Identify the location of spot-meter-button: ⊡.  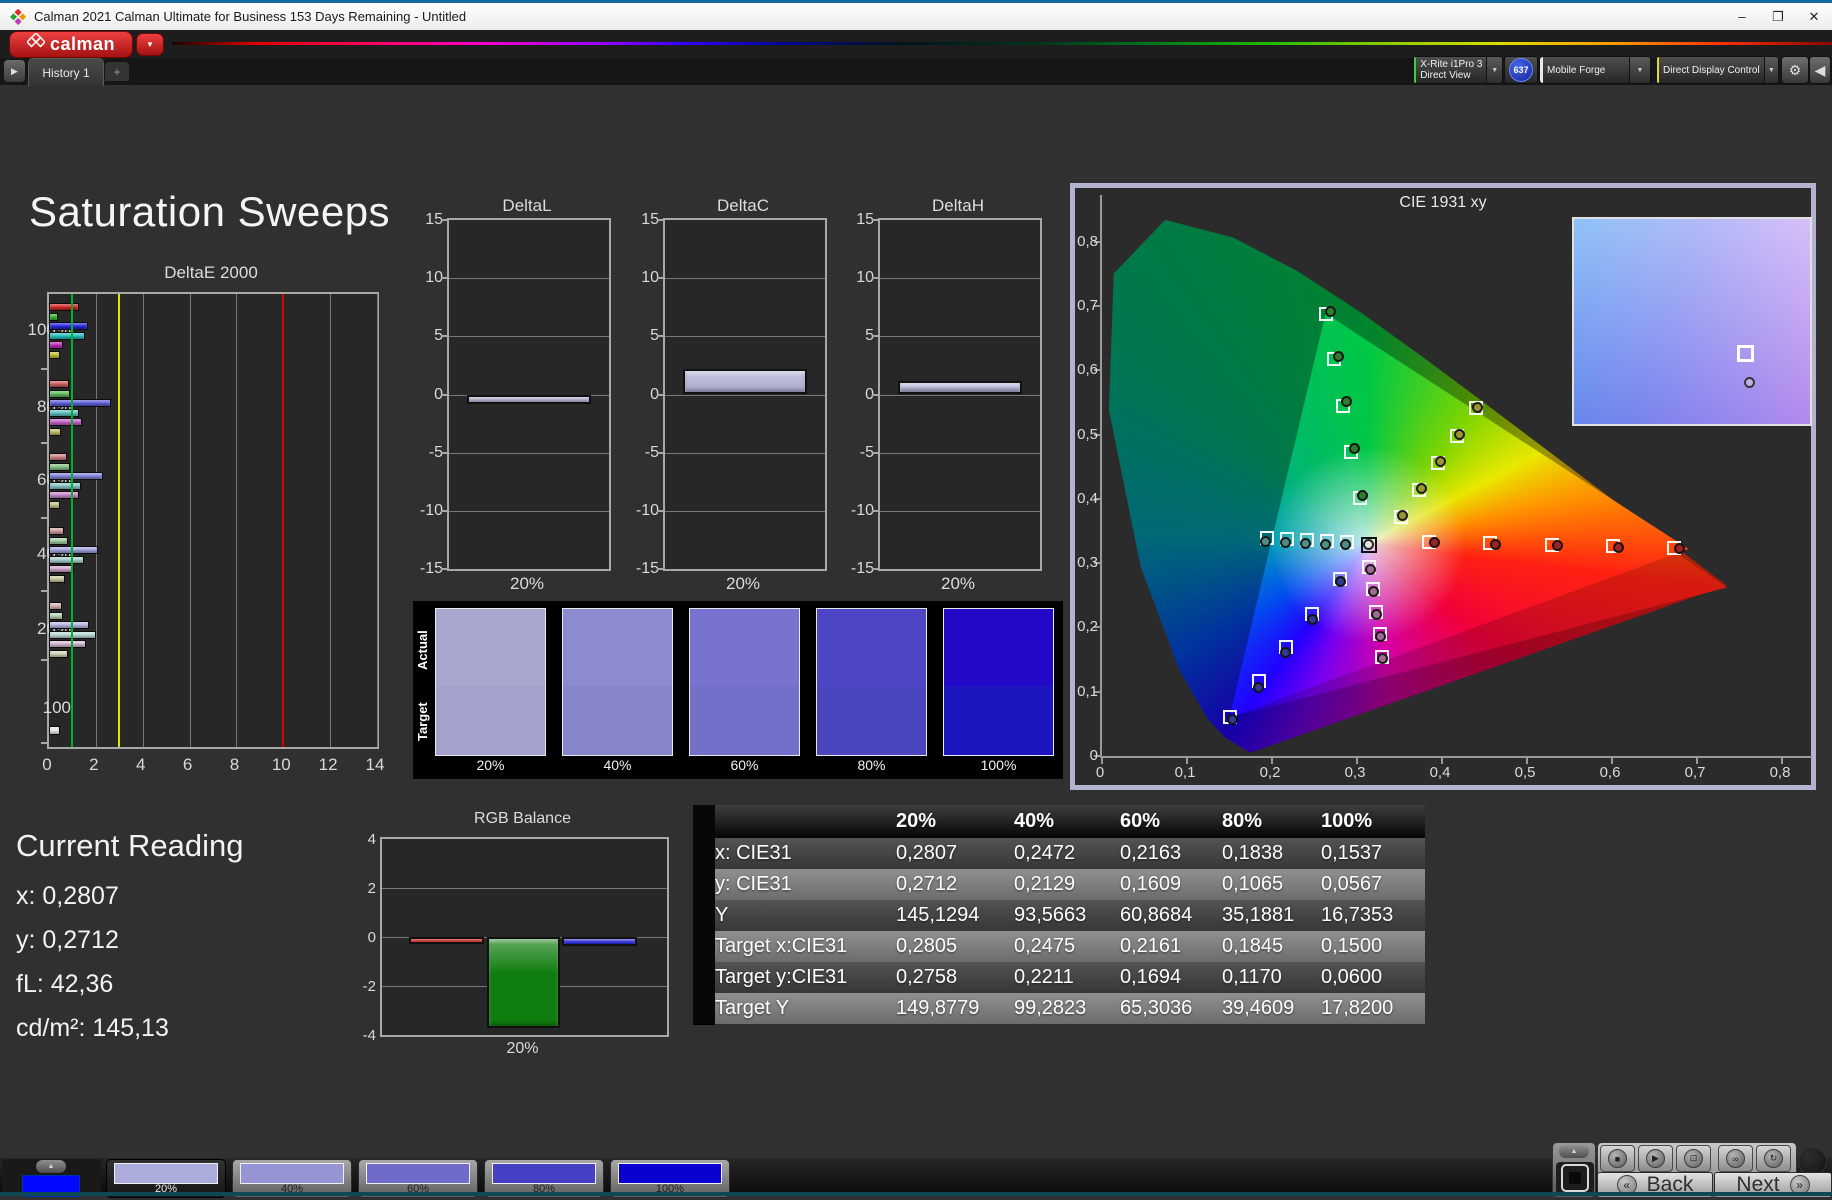
(1693, 1158).